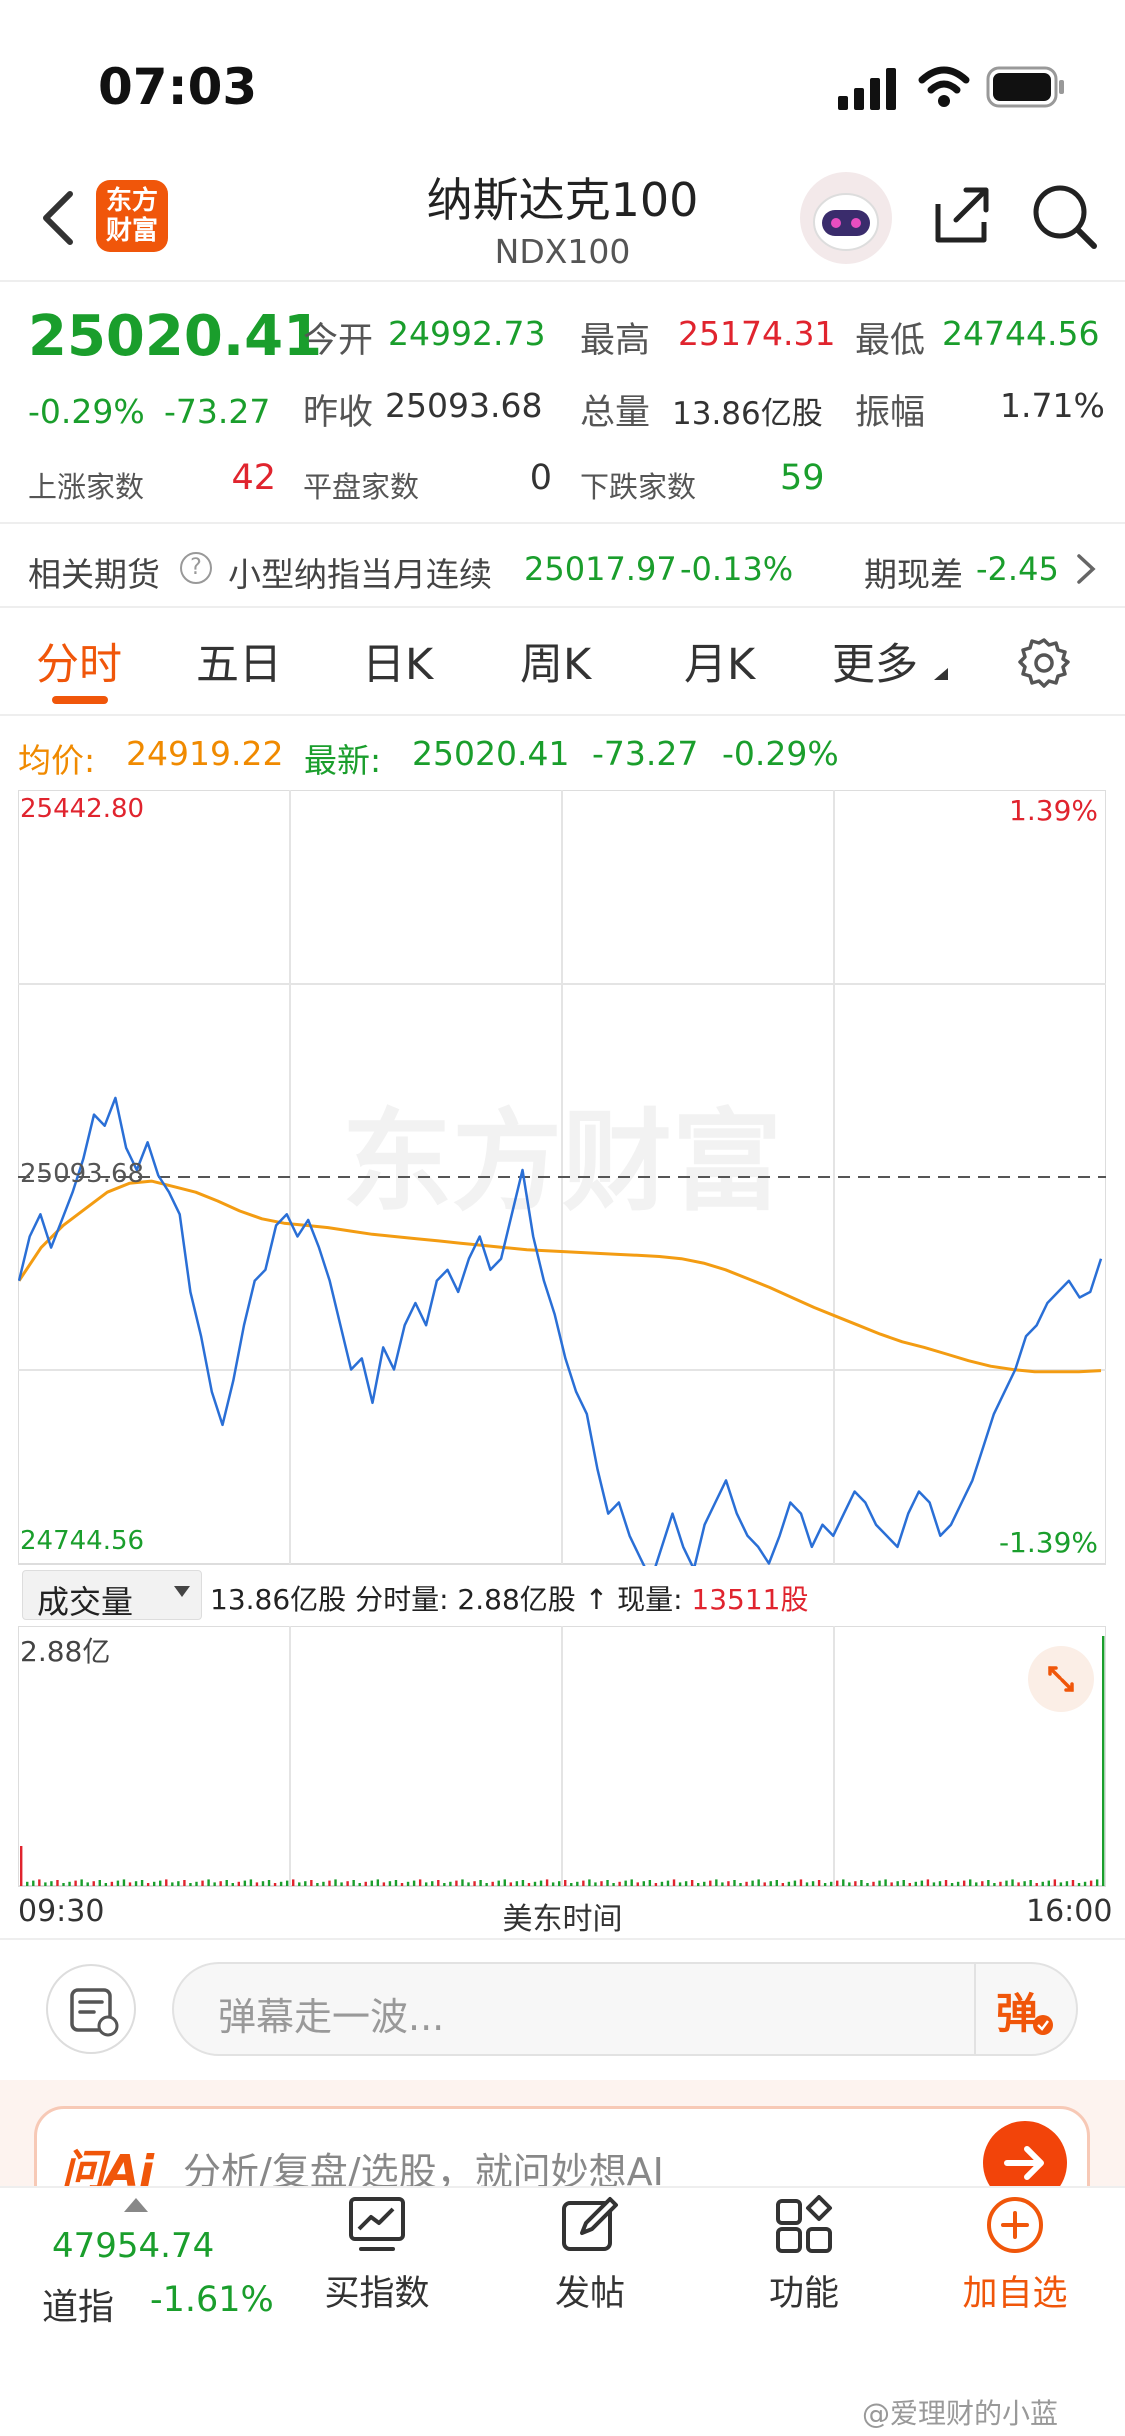 This screenshot has height=2436, width=1125. What do you see at coordinates (343, 760) in the screenshot?
I see `latest-label: 最新:` at bounding box center [343, 760].